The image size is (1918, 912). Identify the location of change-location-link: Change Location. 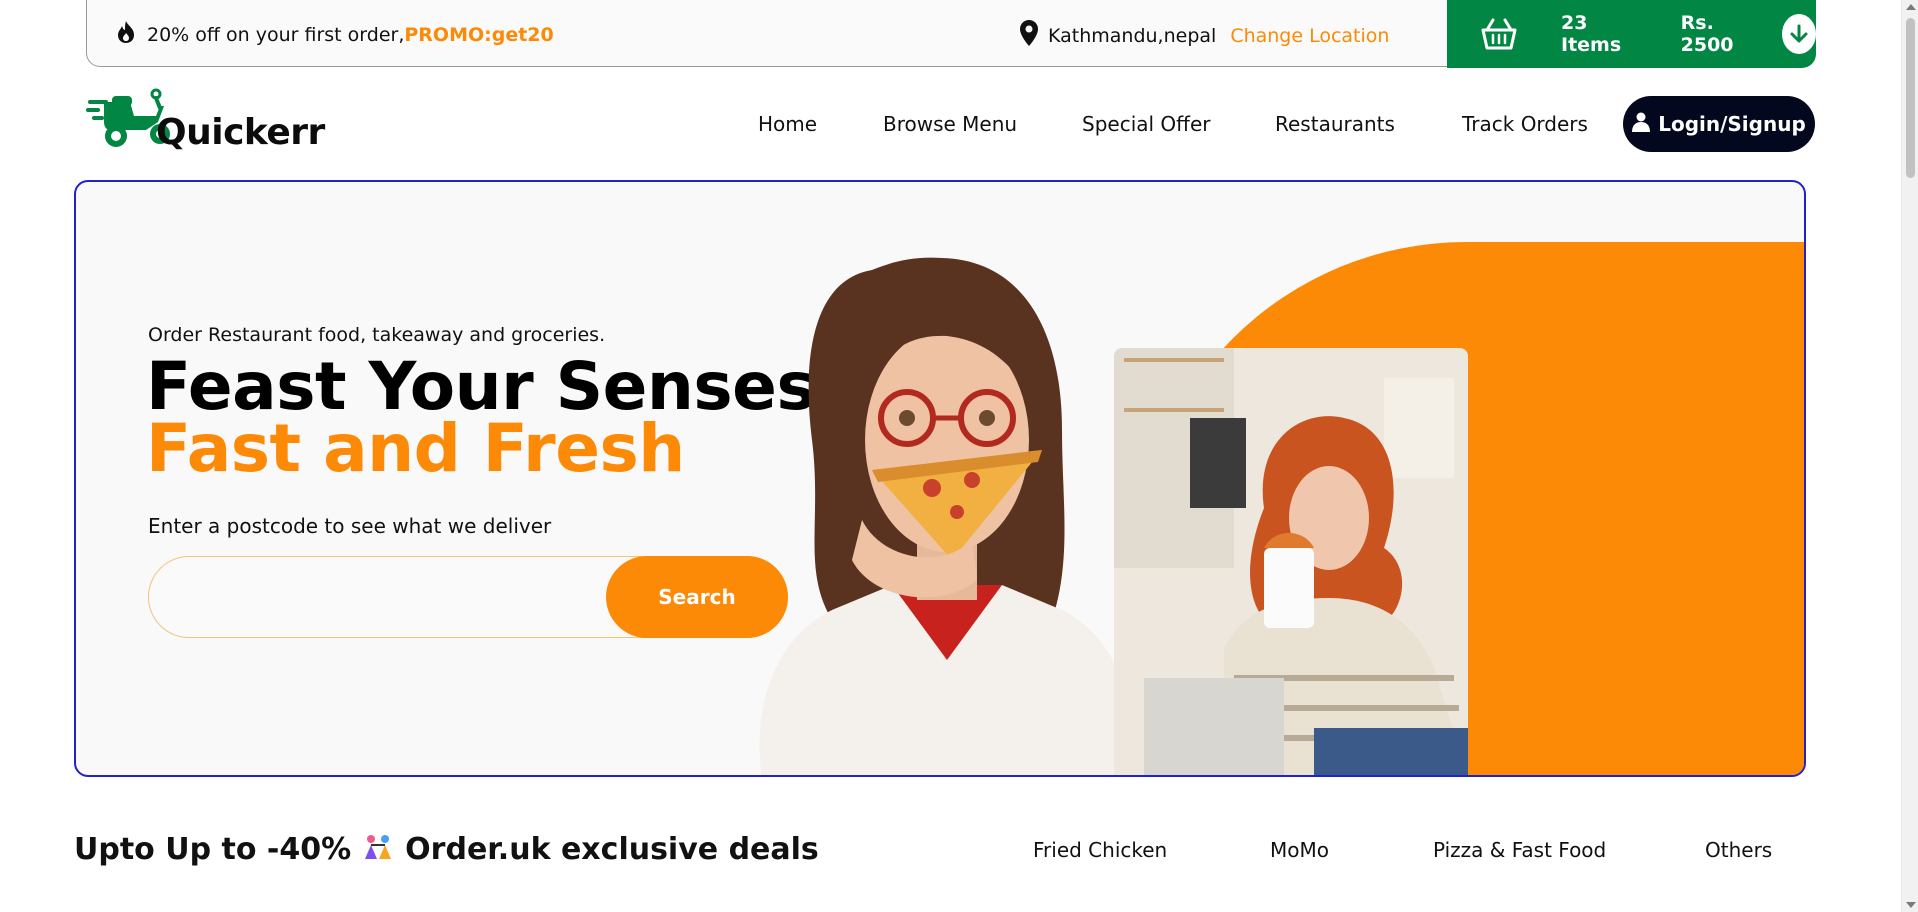
(1309, 36).